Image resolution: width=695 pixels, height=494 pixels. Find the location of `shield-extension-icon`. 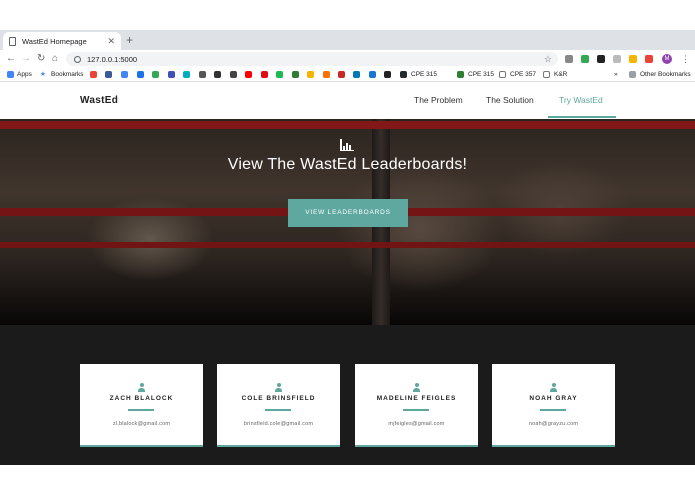

shield-extension-icon is located at coordinates (585, 59).